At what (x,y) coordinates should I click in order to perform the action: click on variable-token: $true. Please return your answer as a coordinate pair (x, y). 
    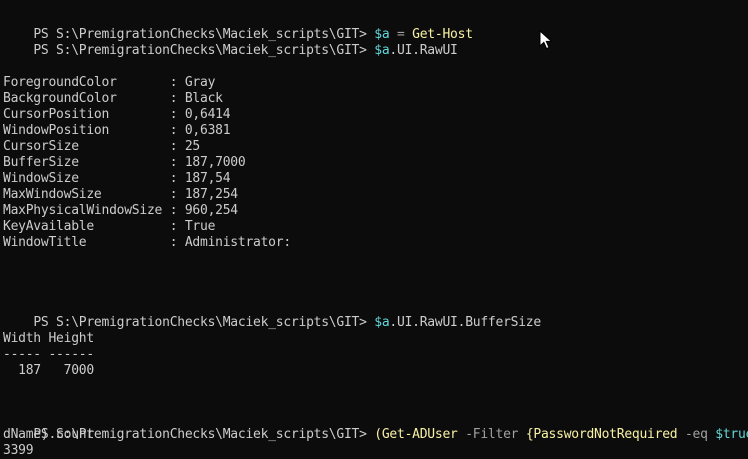
    Looking at the image, I should click on (731, 434).